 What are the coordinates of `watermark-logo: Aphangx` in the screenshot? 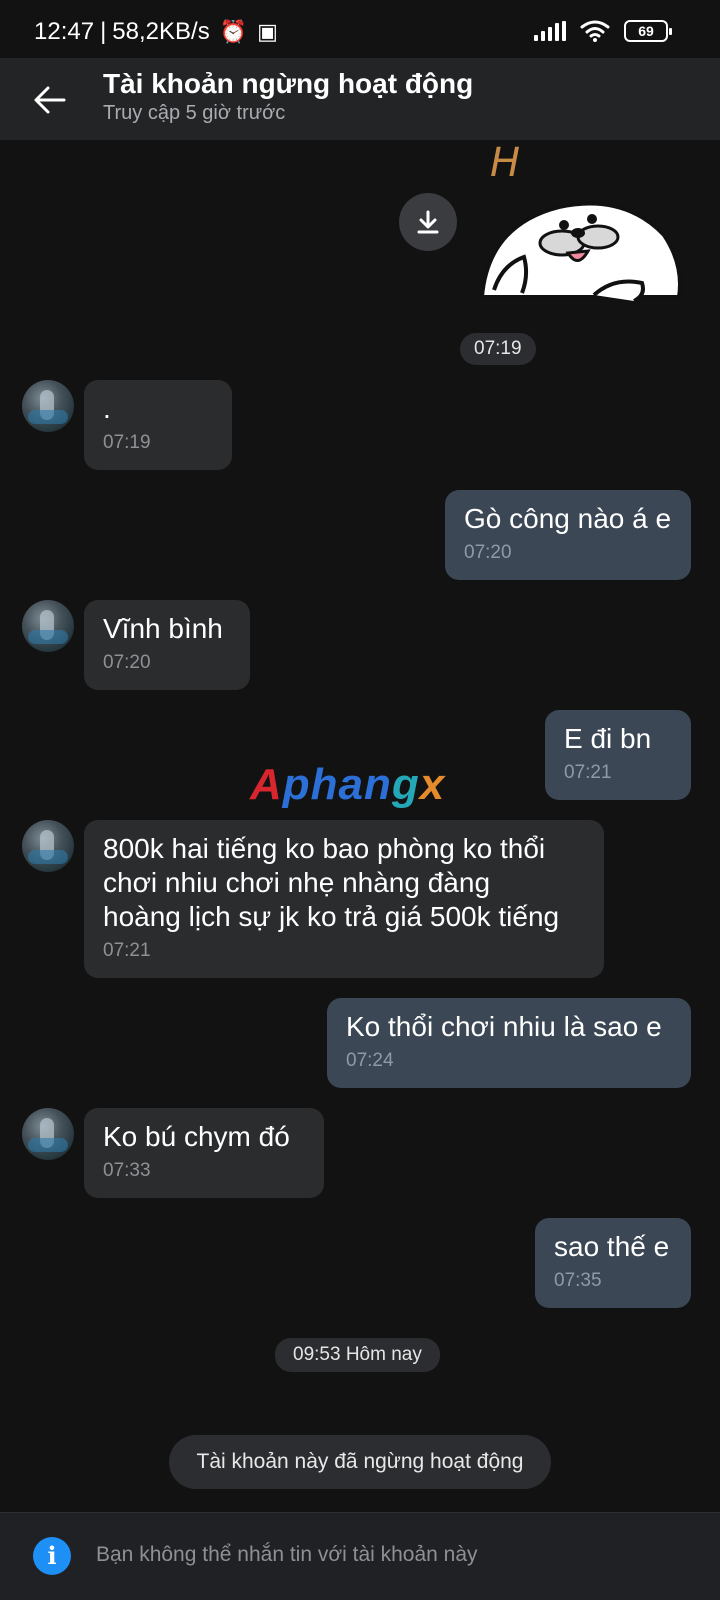 It's located at (348, 784).